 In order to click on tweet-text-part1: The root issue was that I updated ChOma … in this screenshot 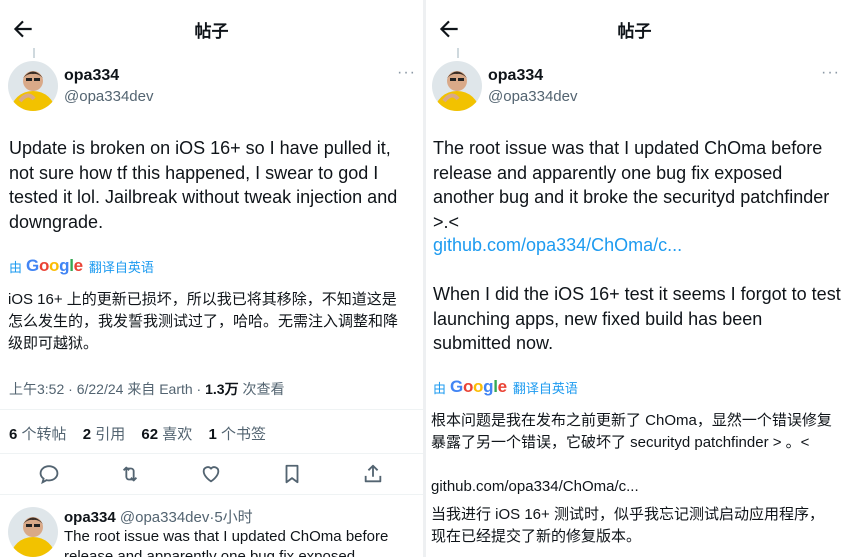, I will do `click(631, 185)`.